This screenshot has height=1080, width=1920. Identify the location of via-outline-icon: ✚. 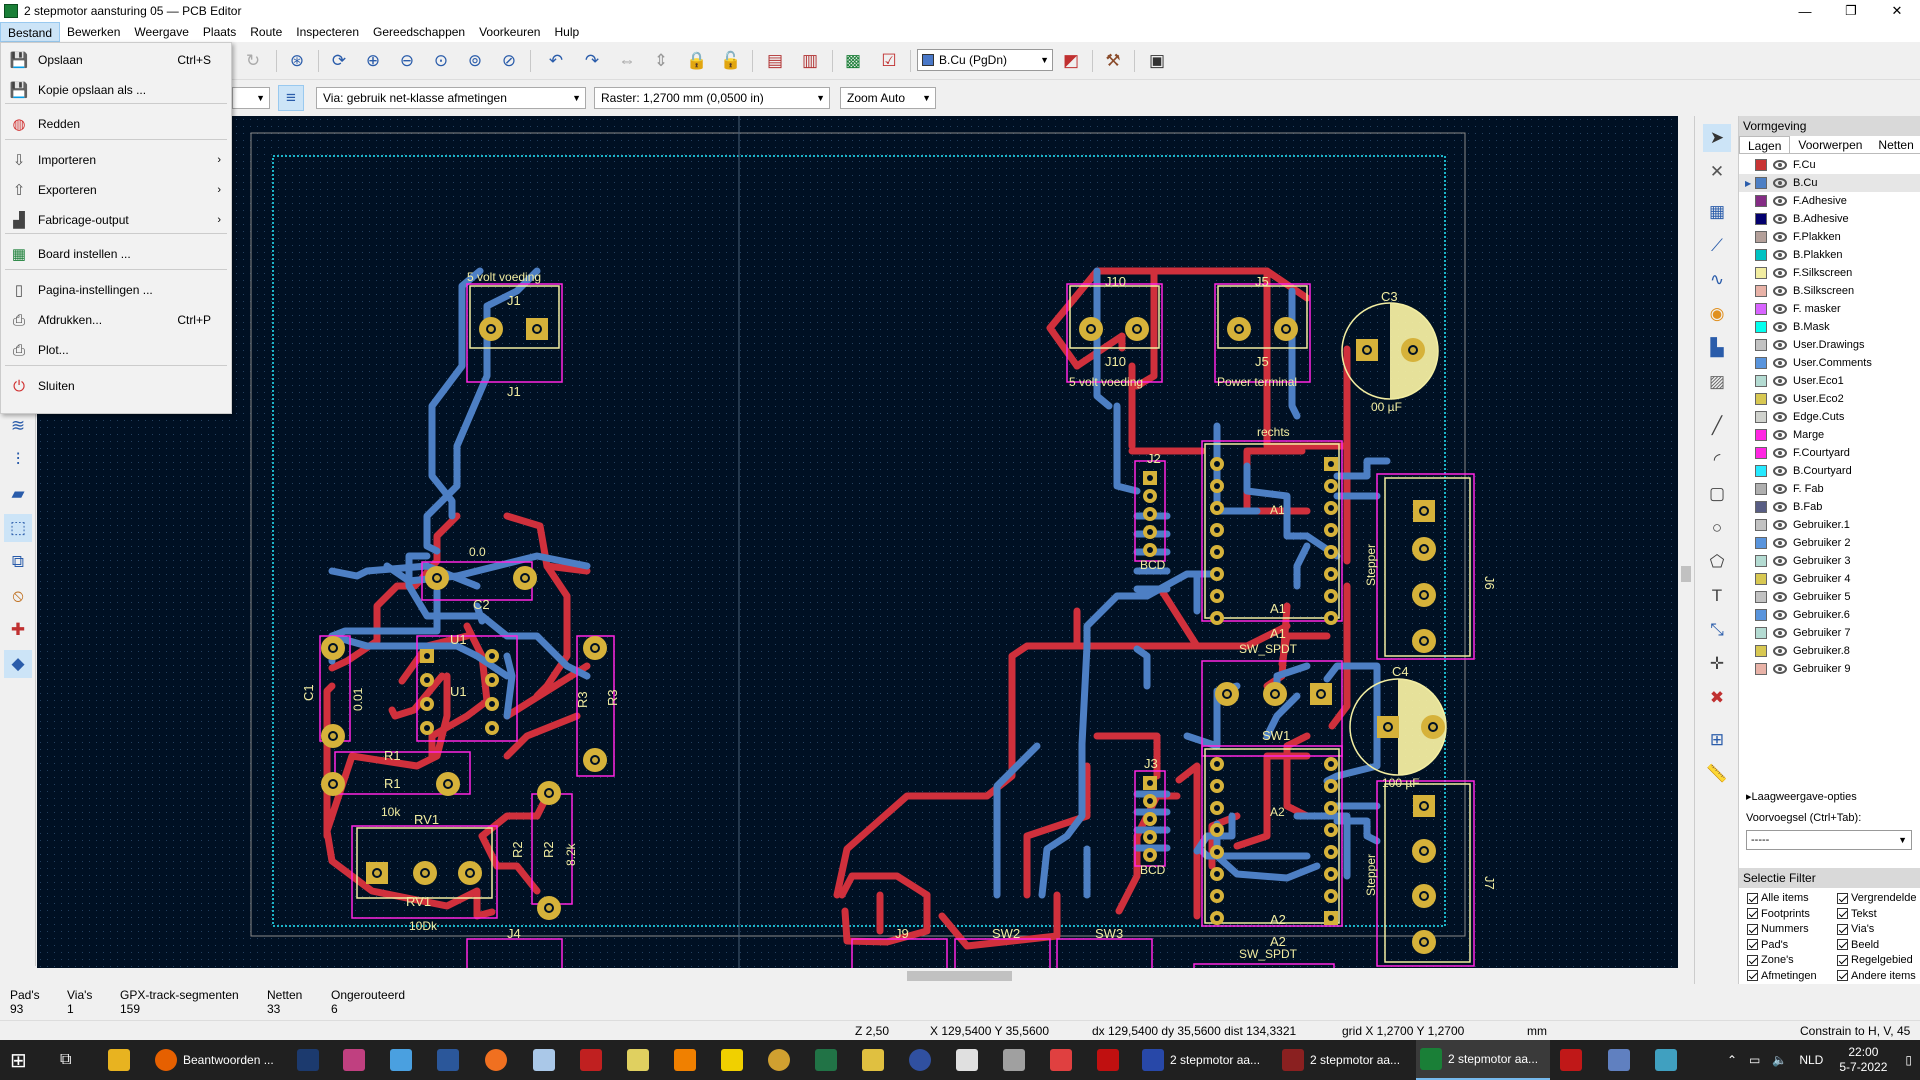
(18, 630).